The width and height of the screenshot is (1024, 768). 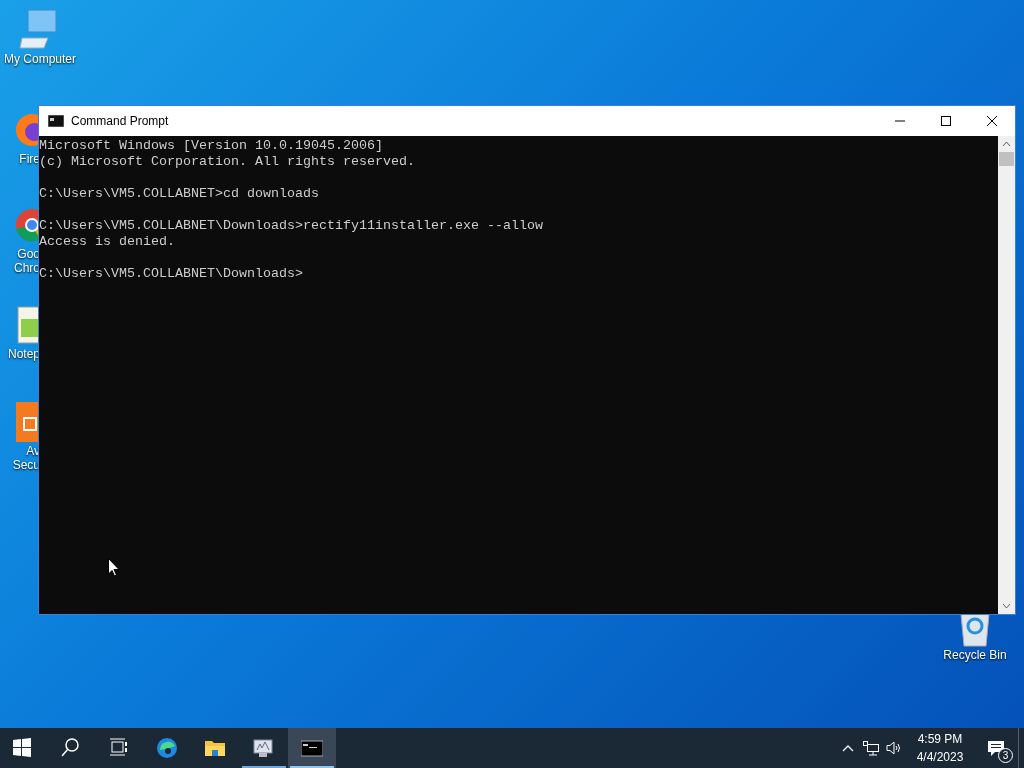 What do you see at coordinates (946, 121) in the screenshot?
I see `maximize-icon` at bounding box center [946, 121].